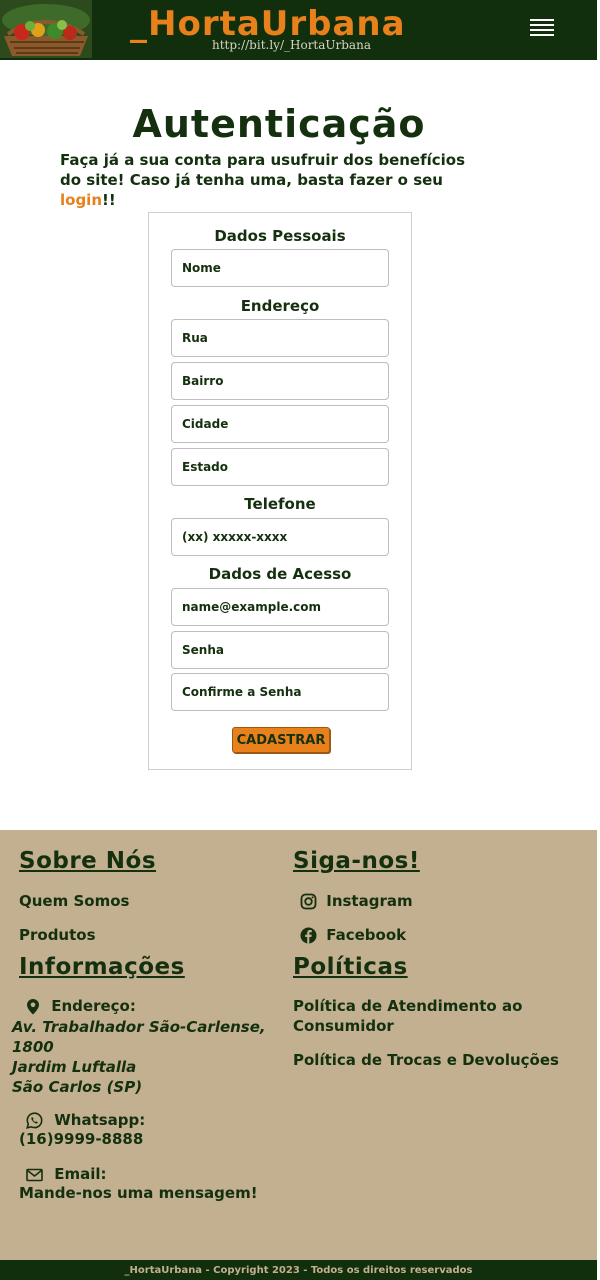 The image size is (600, 1280). I want to click on brand-url: http://bit.ly/_HortaUrbana, so click(291, 45).